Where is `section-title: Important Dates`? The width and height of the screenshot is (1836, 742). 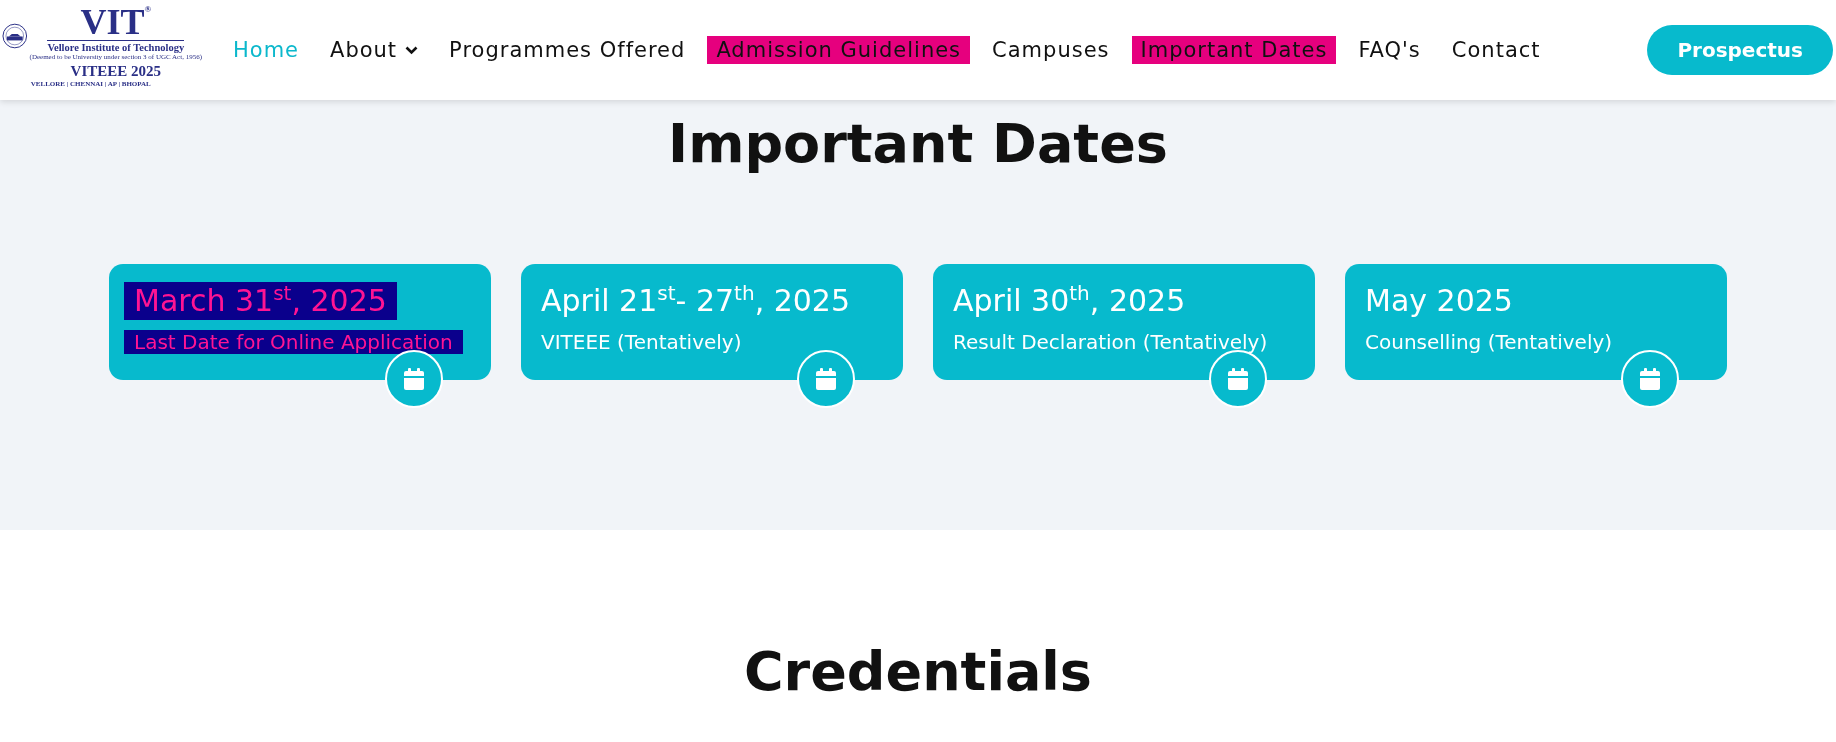 section-title: Important Dates is located at coordinates (918, 144).